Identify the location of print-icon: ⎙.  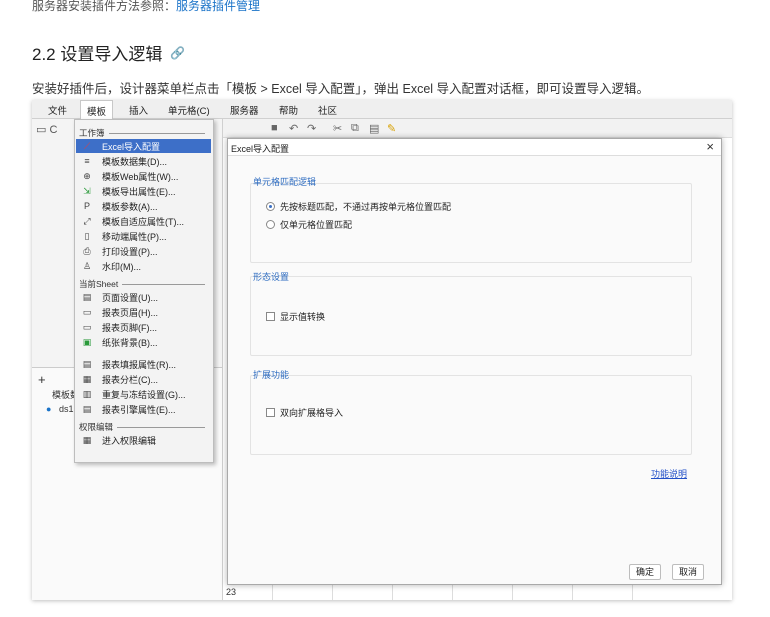
(87, 251).